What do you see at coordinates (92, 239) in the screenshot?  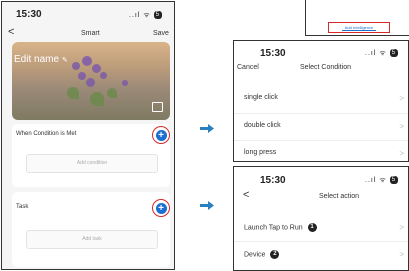 I see `add-task-button: Add task` at bounding box center [92, 239].